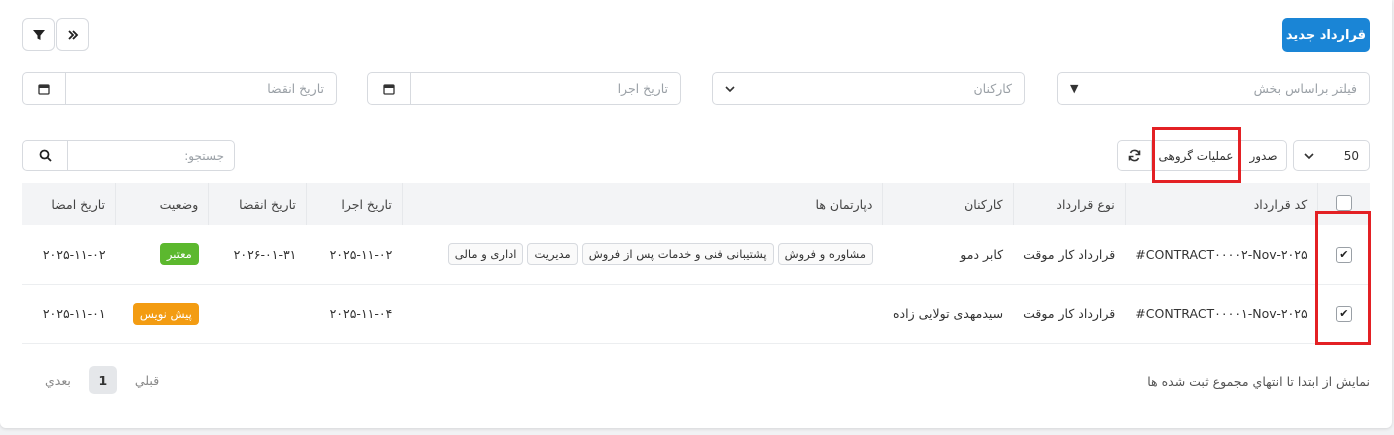  I want to click on contract-code: #CONTRACT۰۰۰۰۱-Nov-۲۰۲۵, so click(1221, 313).